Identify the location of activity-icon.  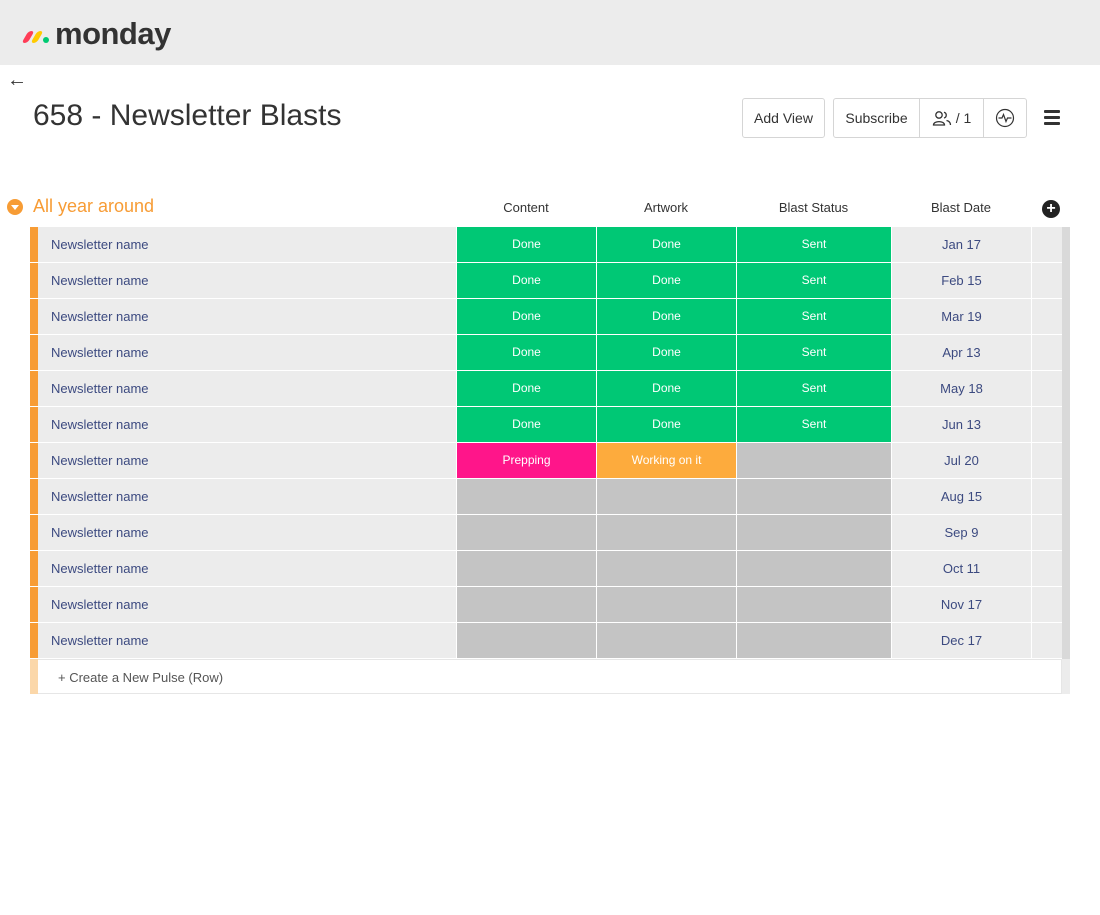
(1005, 118).